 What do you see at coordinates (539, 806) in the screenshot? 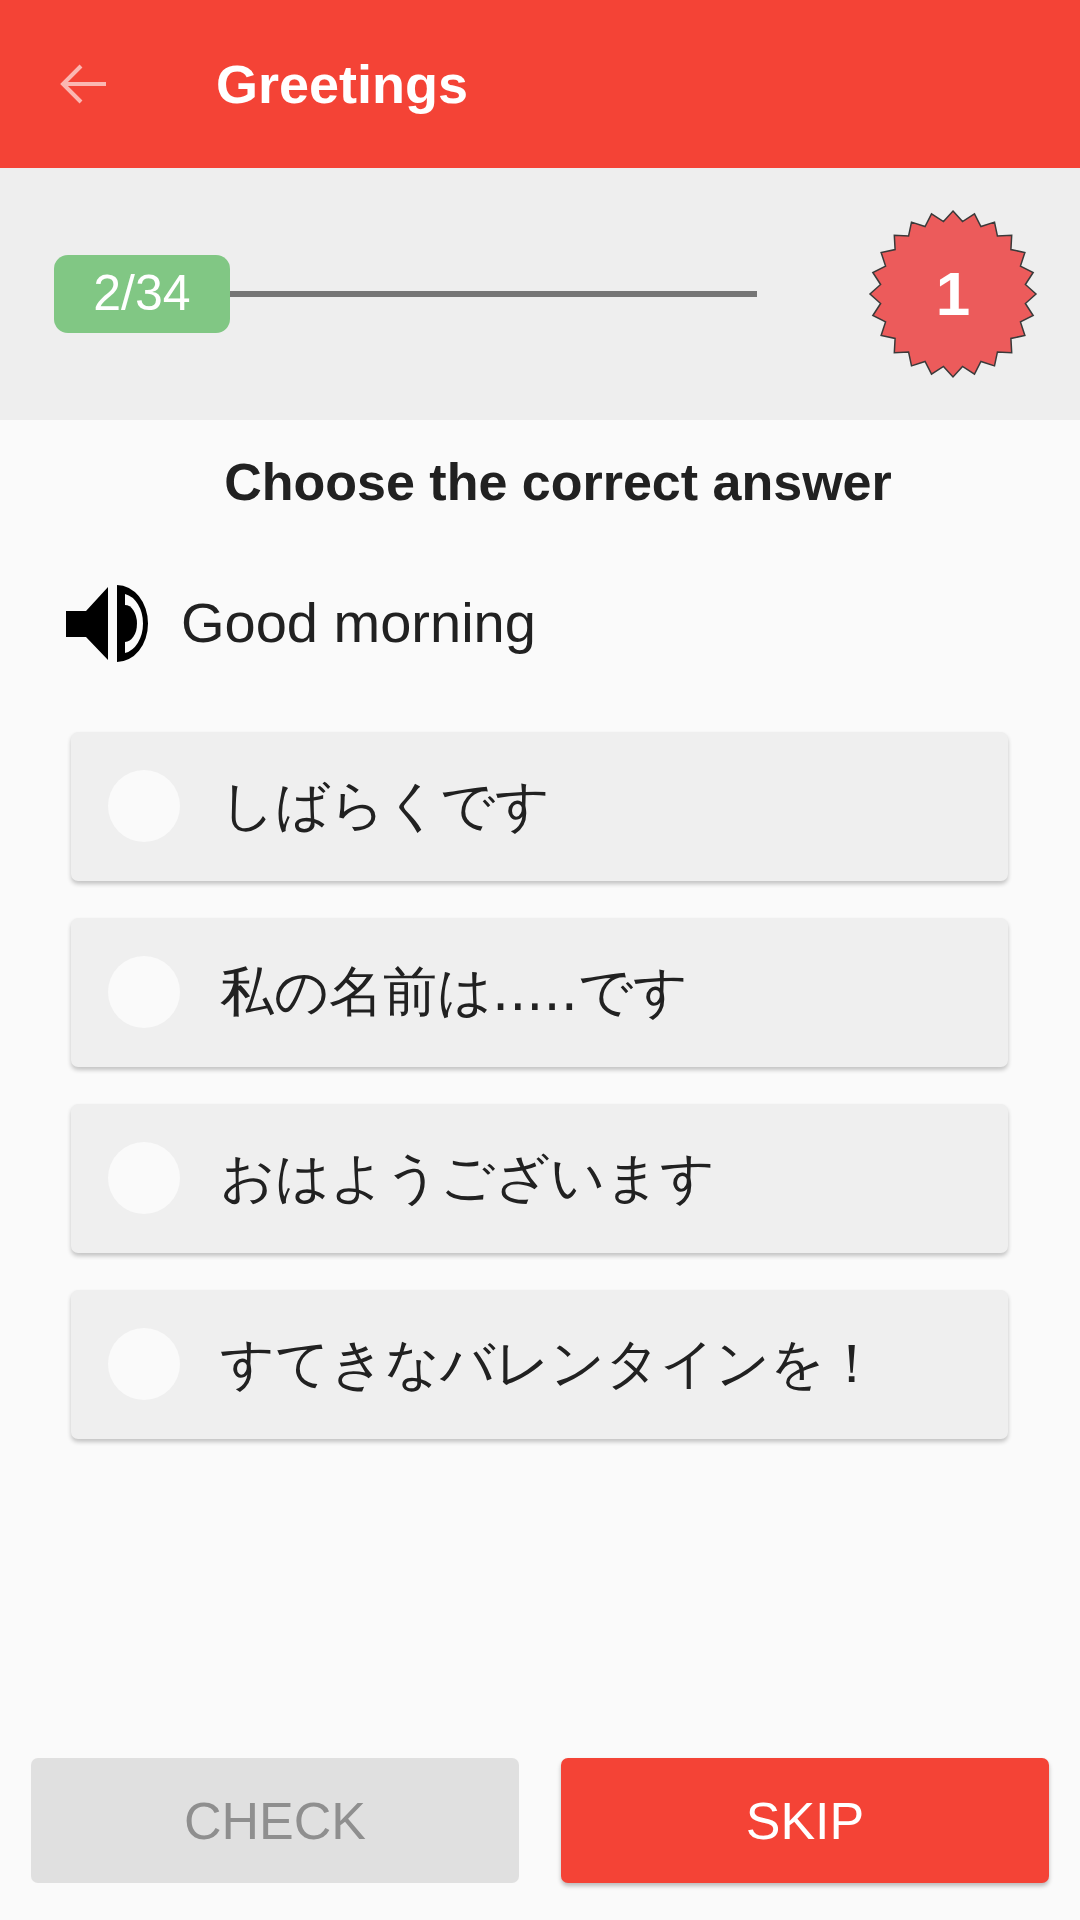
I see `answer-option: しばらくです` at bounding box center [539, 806].